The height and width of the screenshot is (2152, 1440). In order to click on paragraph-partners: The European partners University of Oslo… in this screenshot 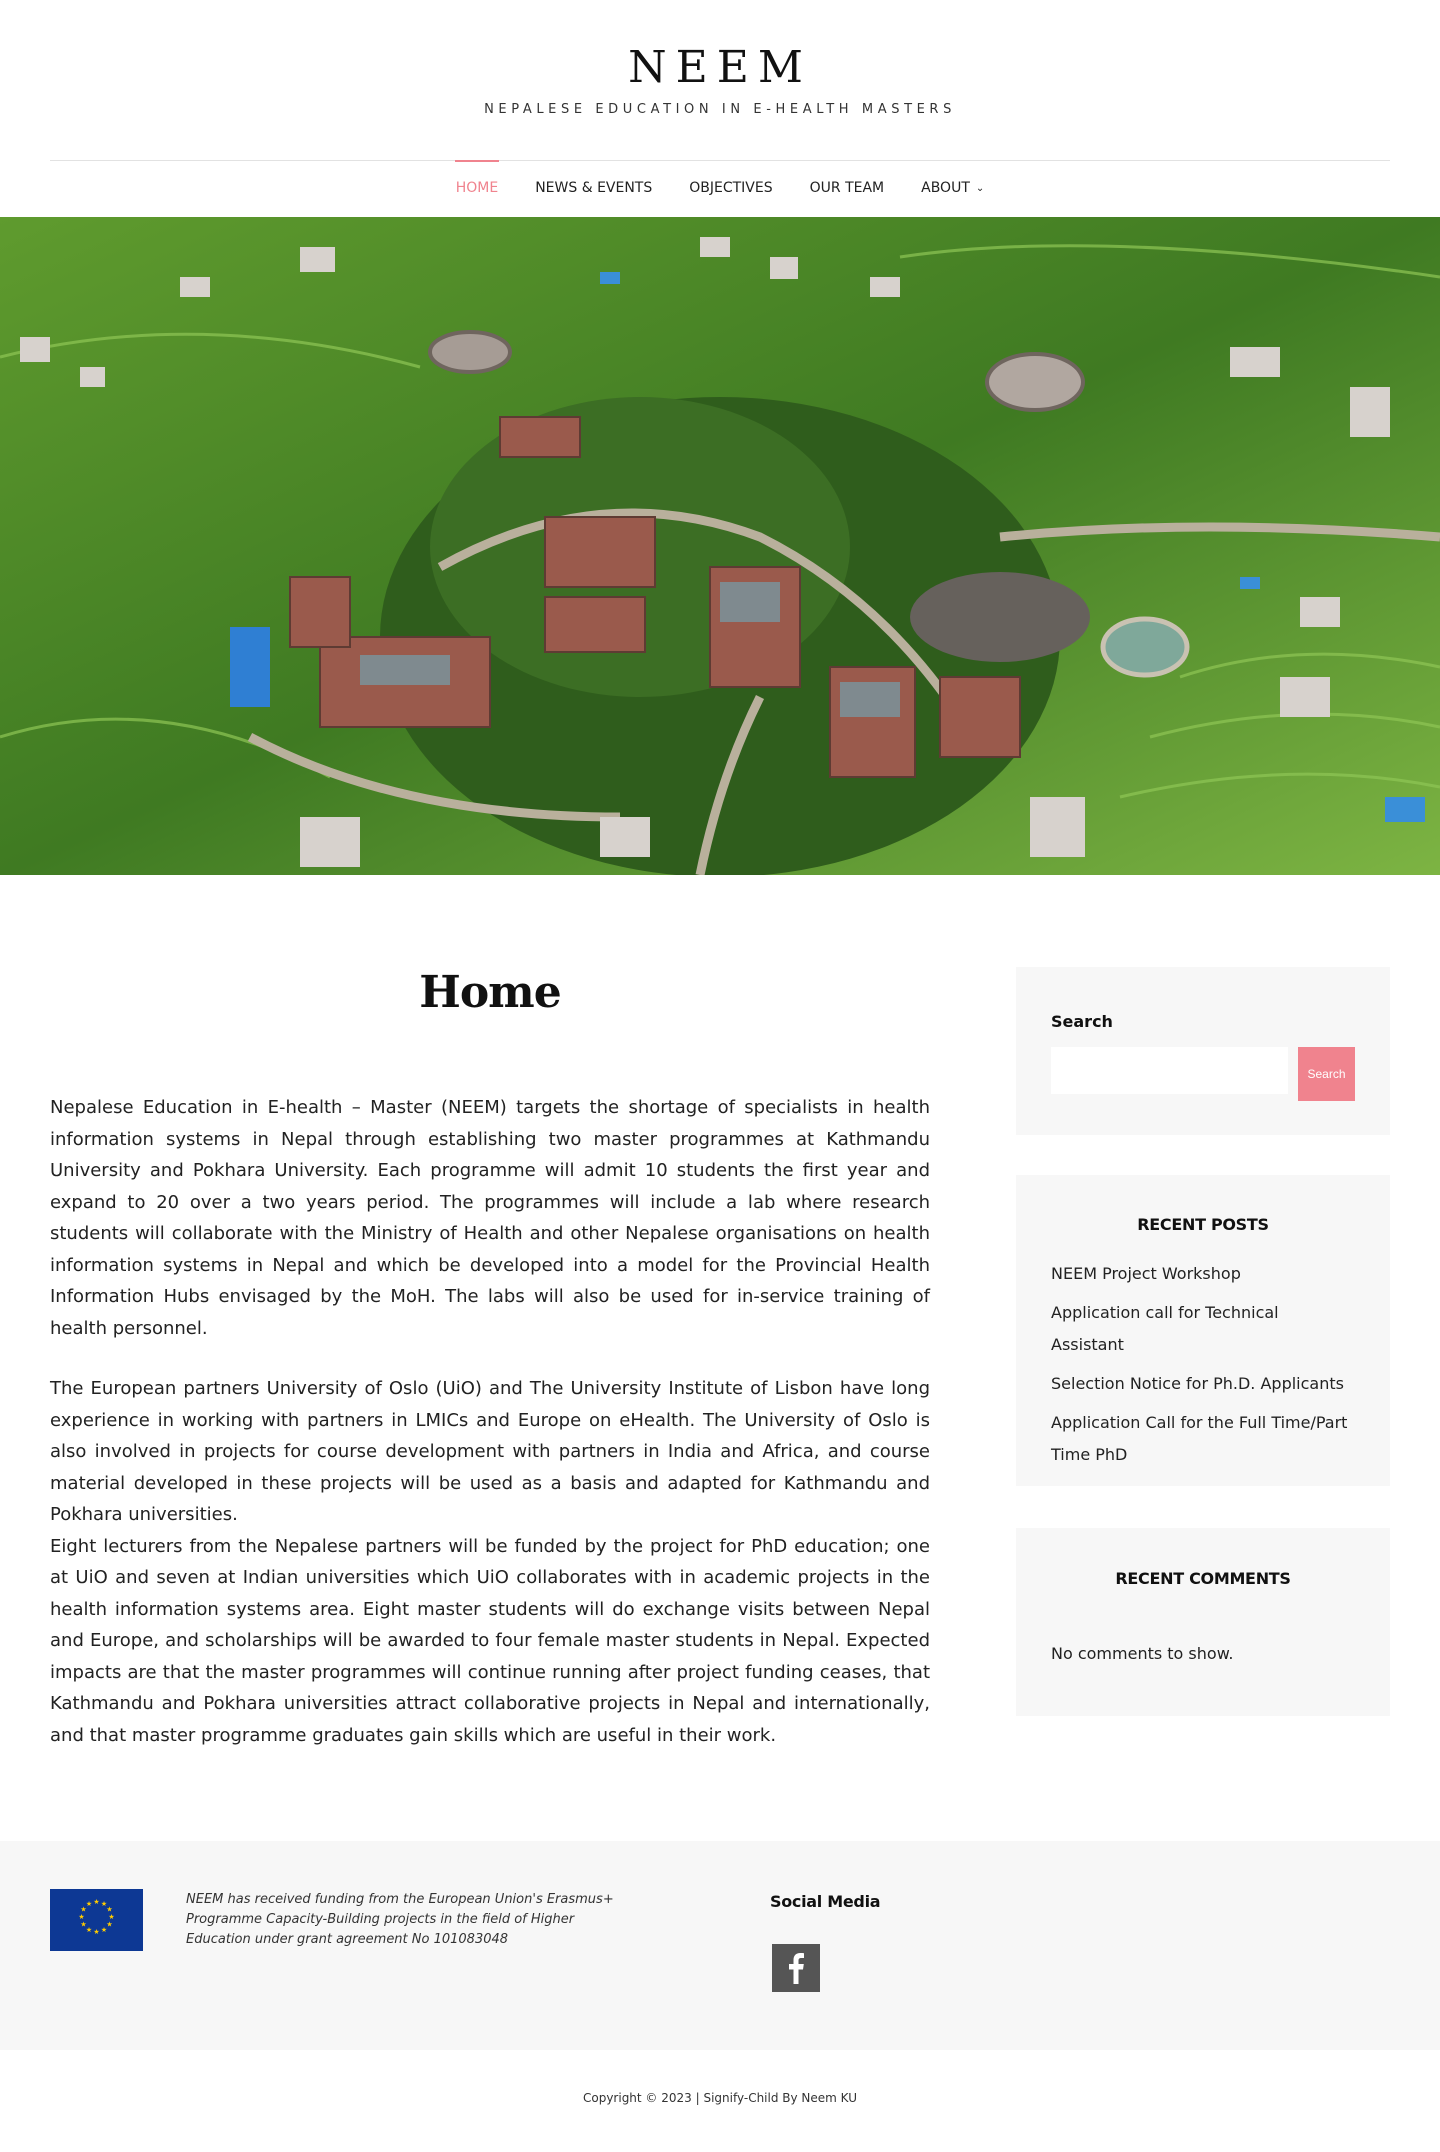, I will do `click(490, 1451)`.